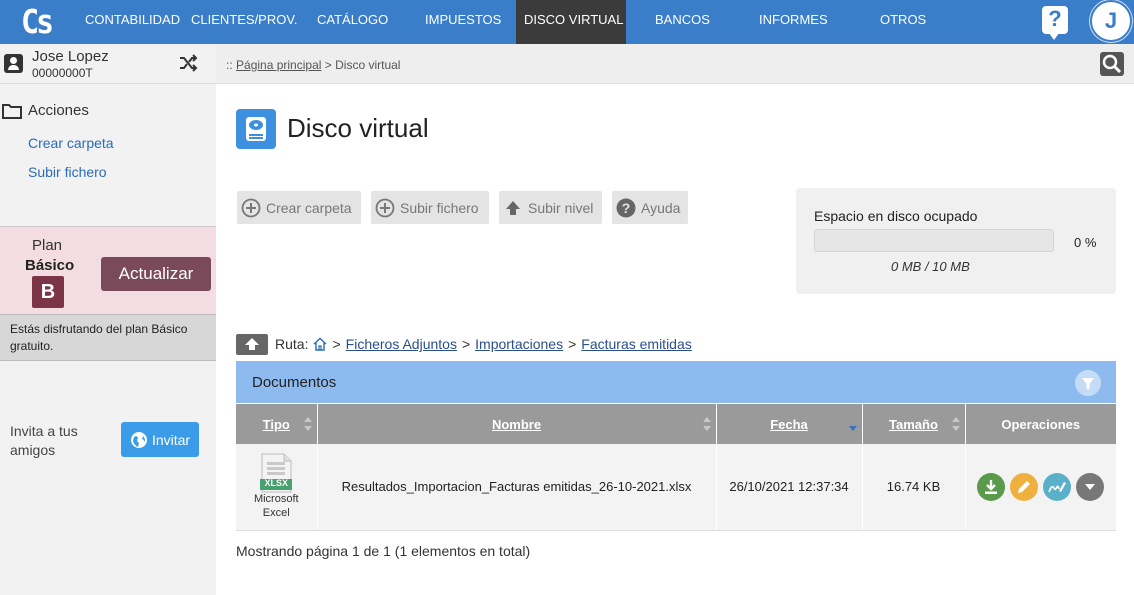  I want to click on nav-item-impuestos: IMPUESTOS, so click(463, 22).